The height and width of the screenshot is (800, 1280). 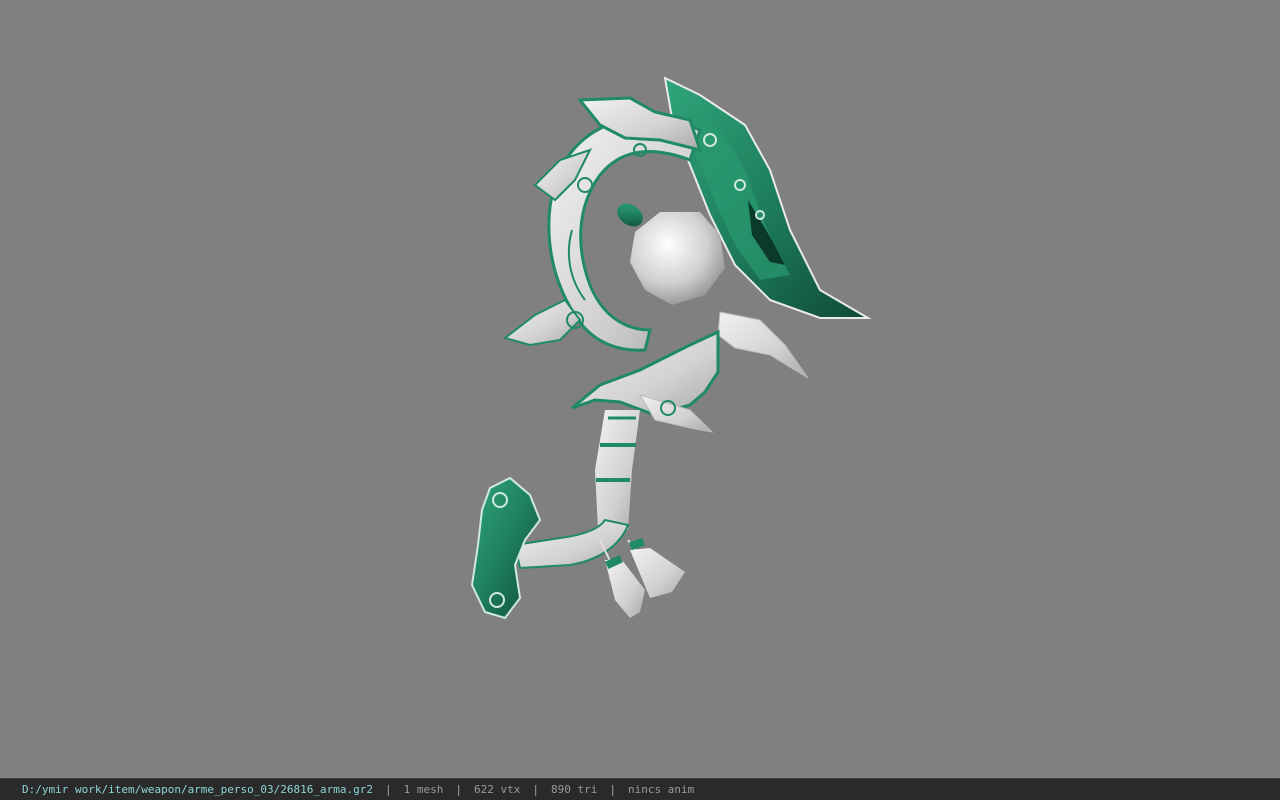 I want to click on mesh-count-text: 1 mesh, so click(x=423, y=789).